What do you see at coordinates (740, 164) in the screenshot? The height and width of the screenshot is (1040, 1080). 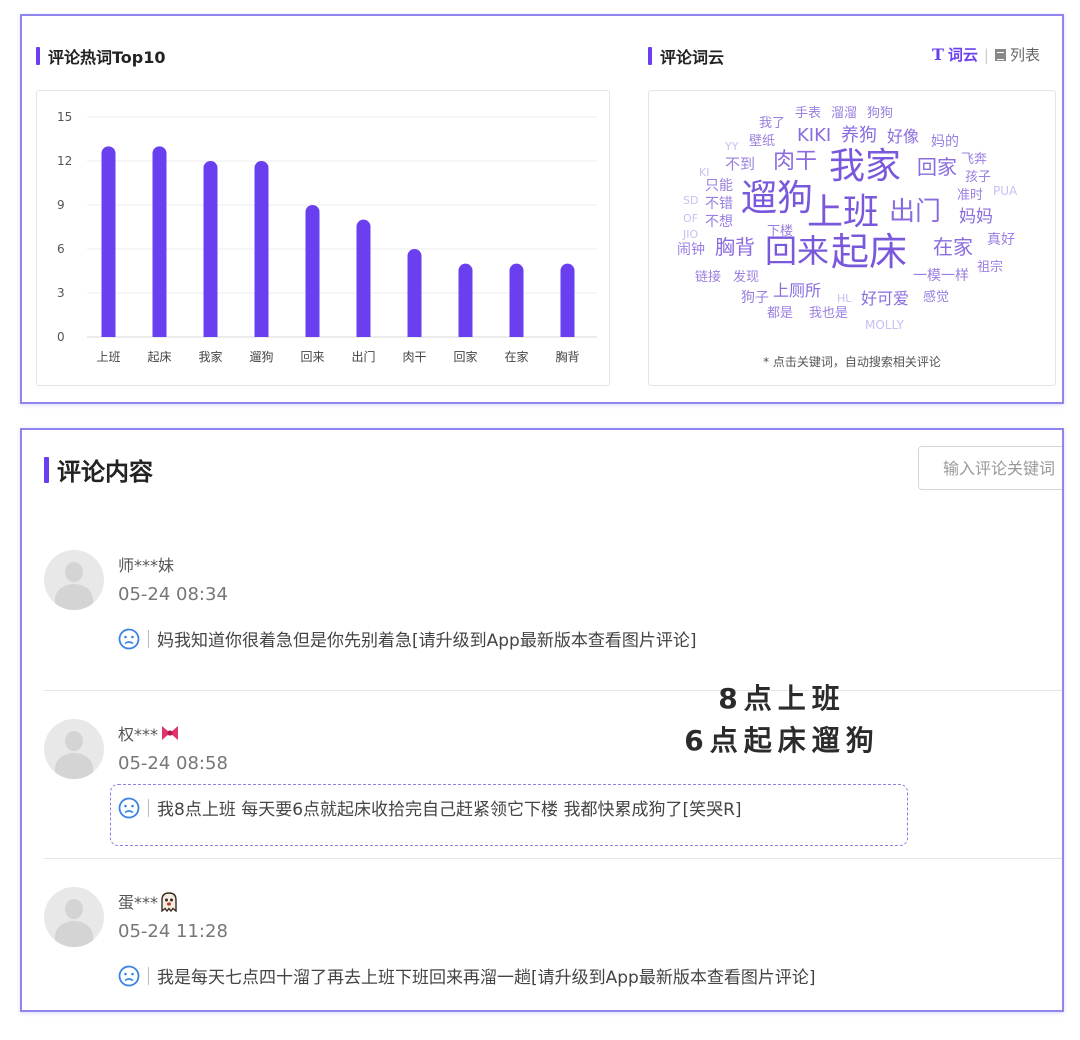 I see `cloud-word: 不到` at bounding box center [740, 164].